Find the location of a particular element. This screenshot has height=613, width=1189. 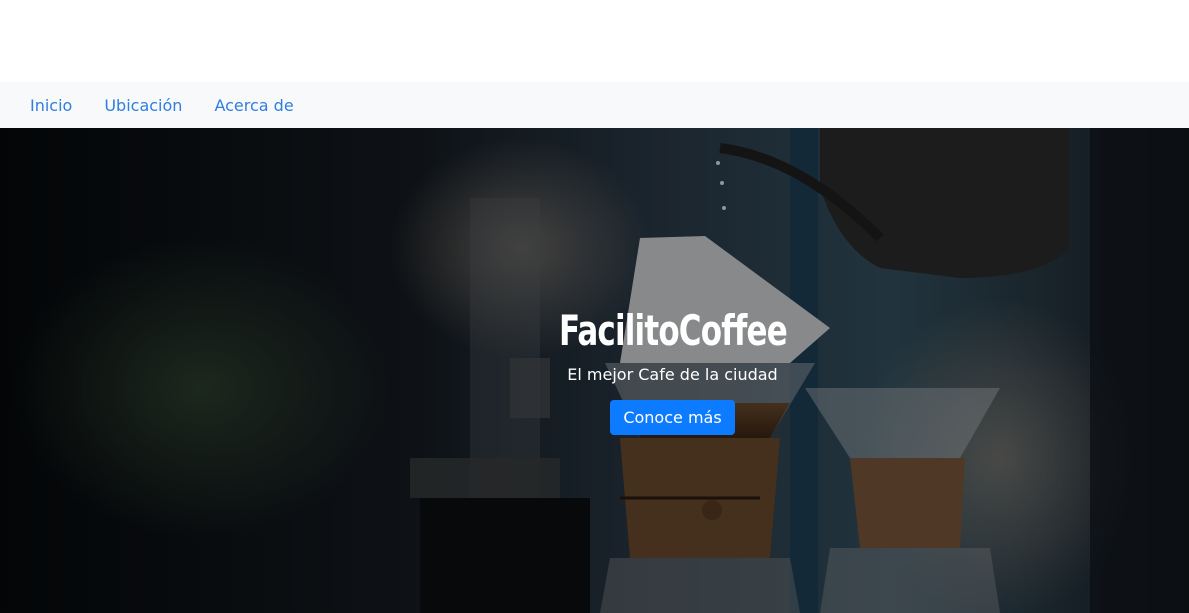

conoce-mas-button: Conoce más is located at coordinates (672, 417).